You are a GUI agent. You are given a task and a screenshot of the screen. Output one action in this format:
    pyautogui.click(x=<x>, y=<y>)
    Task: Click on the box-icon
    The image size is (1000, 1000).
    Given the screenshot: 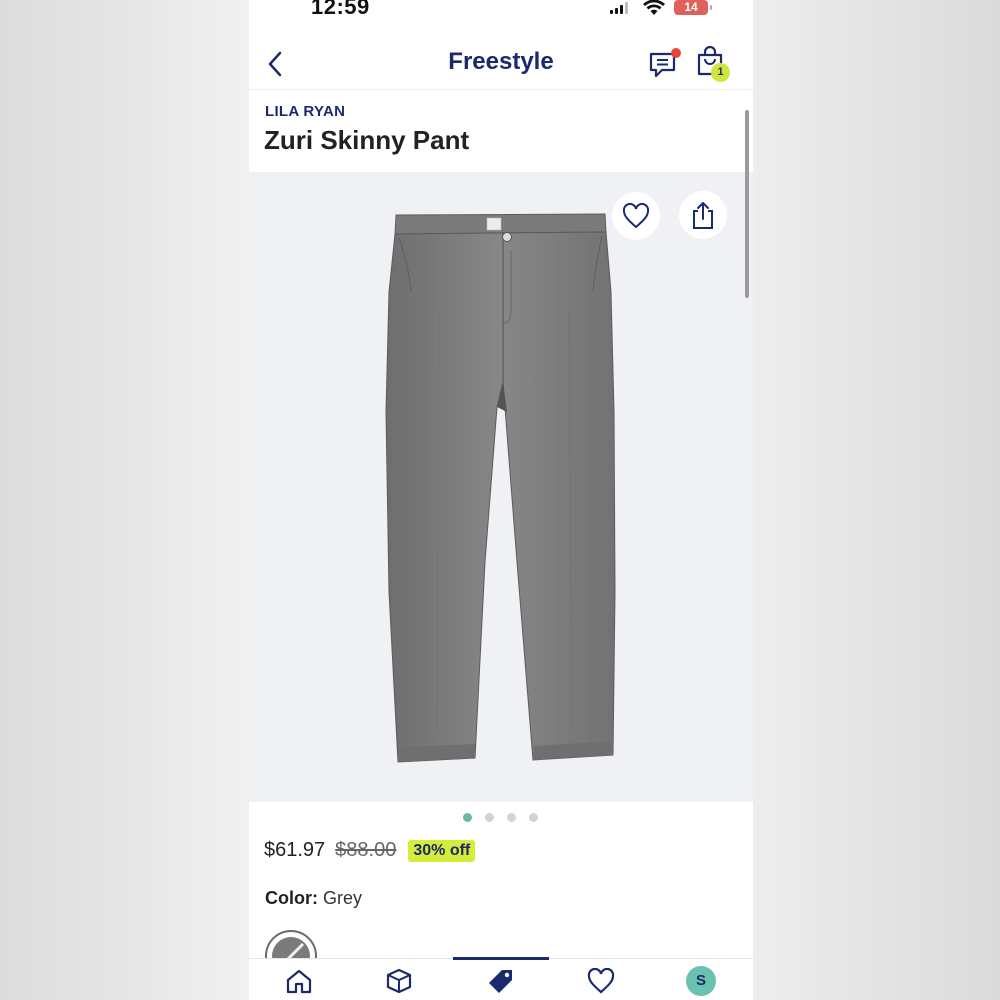 What is the action you would take?
    pyautogui.click(x=399, y=981)
    